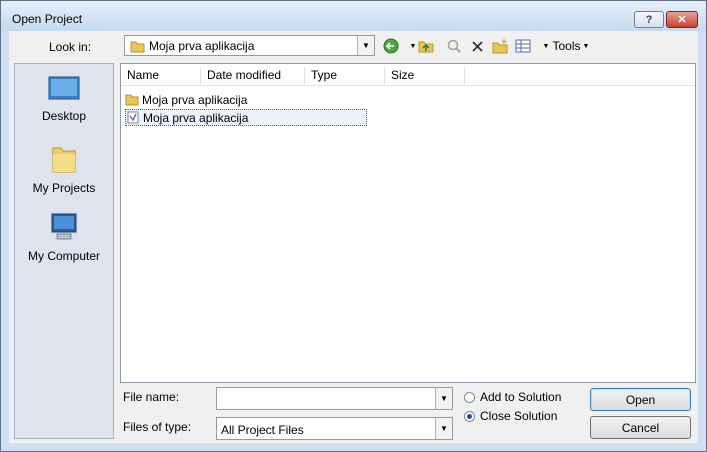 Image resolution: width=707 pixels, height=452 pixels. Describe the element at coordinates (161, 76) in the screenshot. I see `column-header-name: Name` at that location.